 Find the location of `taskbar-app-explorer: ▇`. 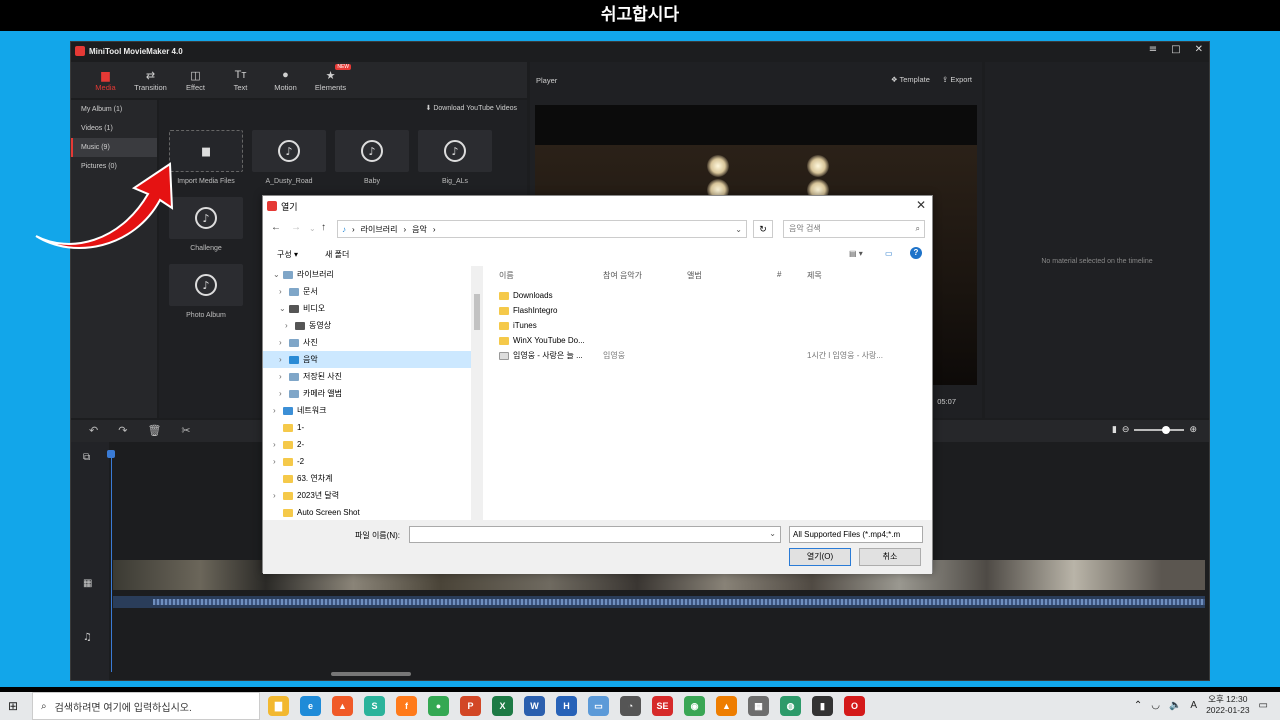

taskbar-app-explorer: ▇ is located at coordinates (278, 706).